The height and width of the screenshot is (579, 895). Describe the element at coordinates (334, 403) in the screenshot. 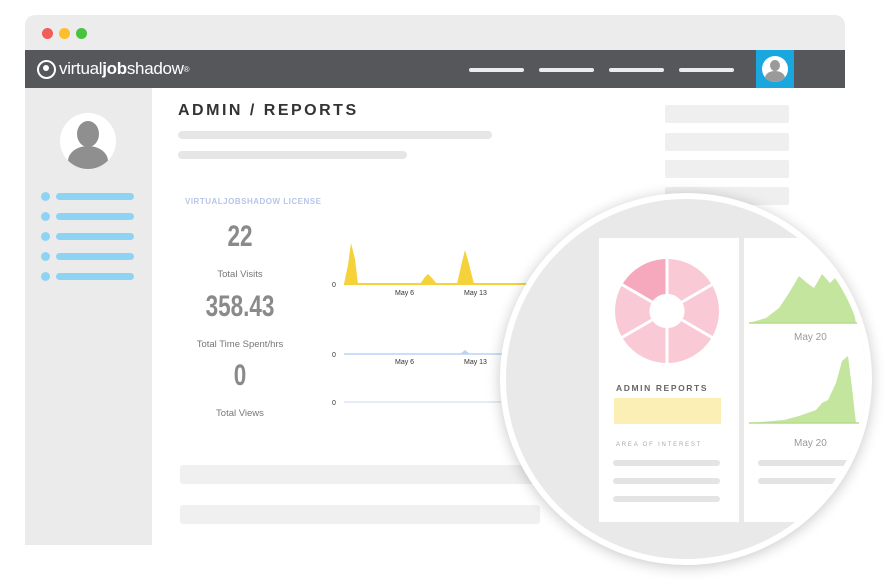

I see `views-y-zero: 0` at that location.